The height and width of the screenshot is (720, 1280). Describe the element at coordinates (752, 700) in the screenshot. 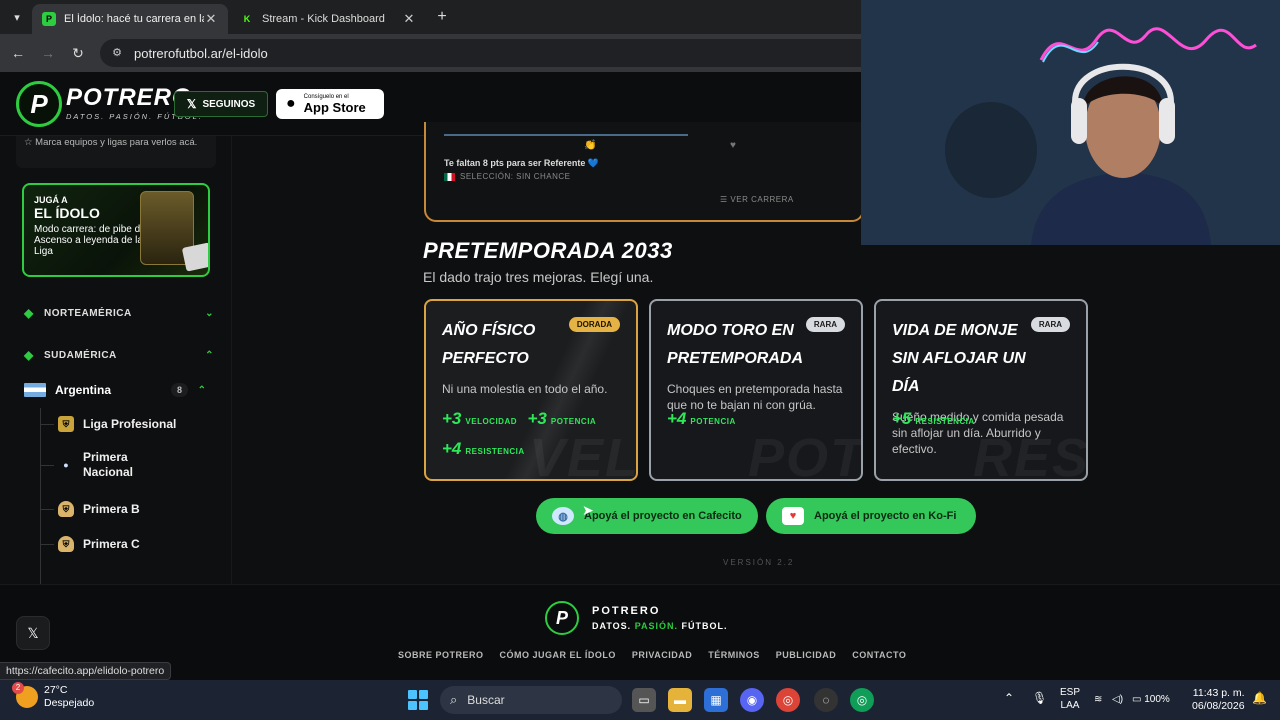

I see `discord-icon: ◉` at that location.